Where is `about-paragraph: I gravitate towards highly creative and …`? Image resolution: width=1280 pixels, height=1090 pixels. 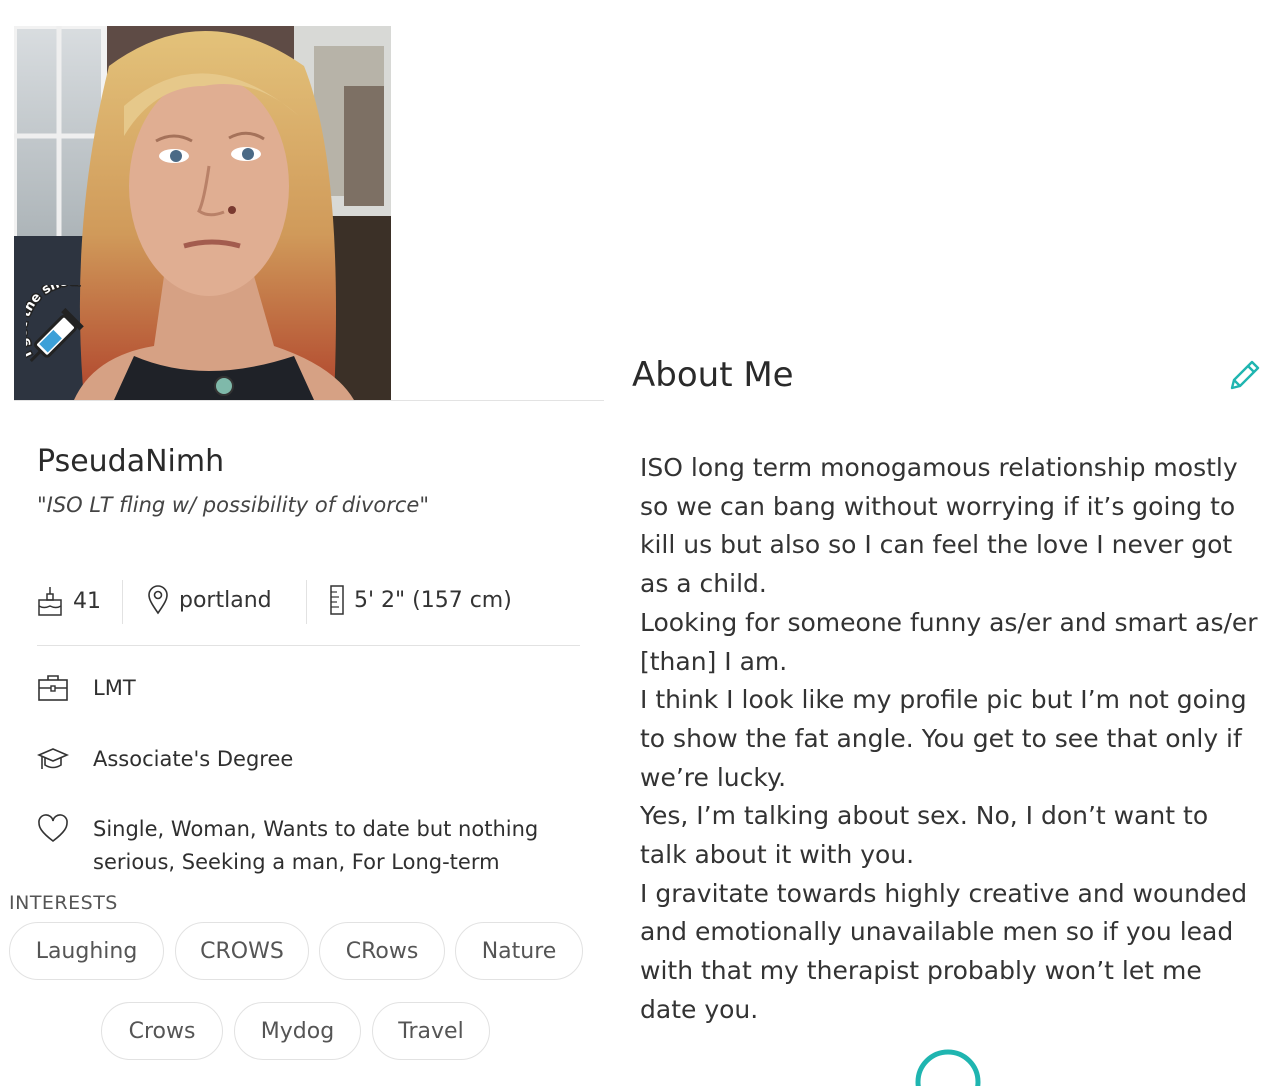 about-paragraph: I gravitate towards highly creative and … is located at coordinates (944, 951).